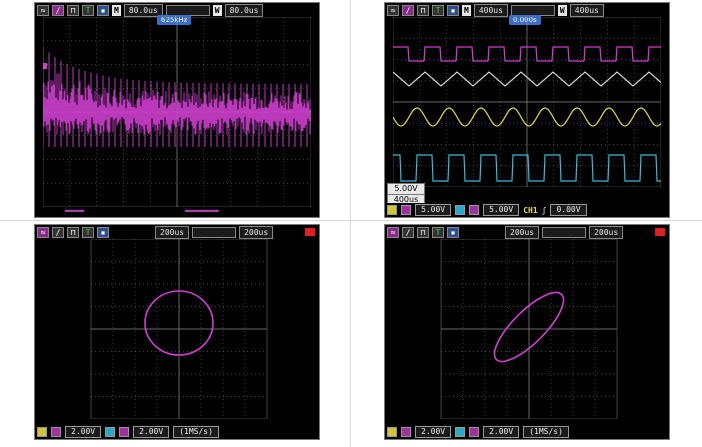 The height and width of the screenshot is (447, 702). Describe the element at coordinates (544, 210) in the screenshot. I see `edge-icon: ʃ` at that location.